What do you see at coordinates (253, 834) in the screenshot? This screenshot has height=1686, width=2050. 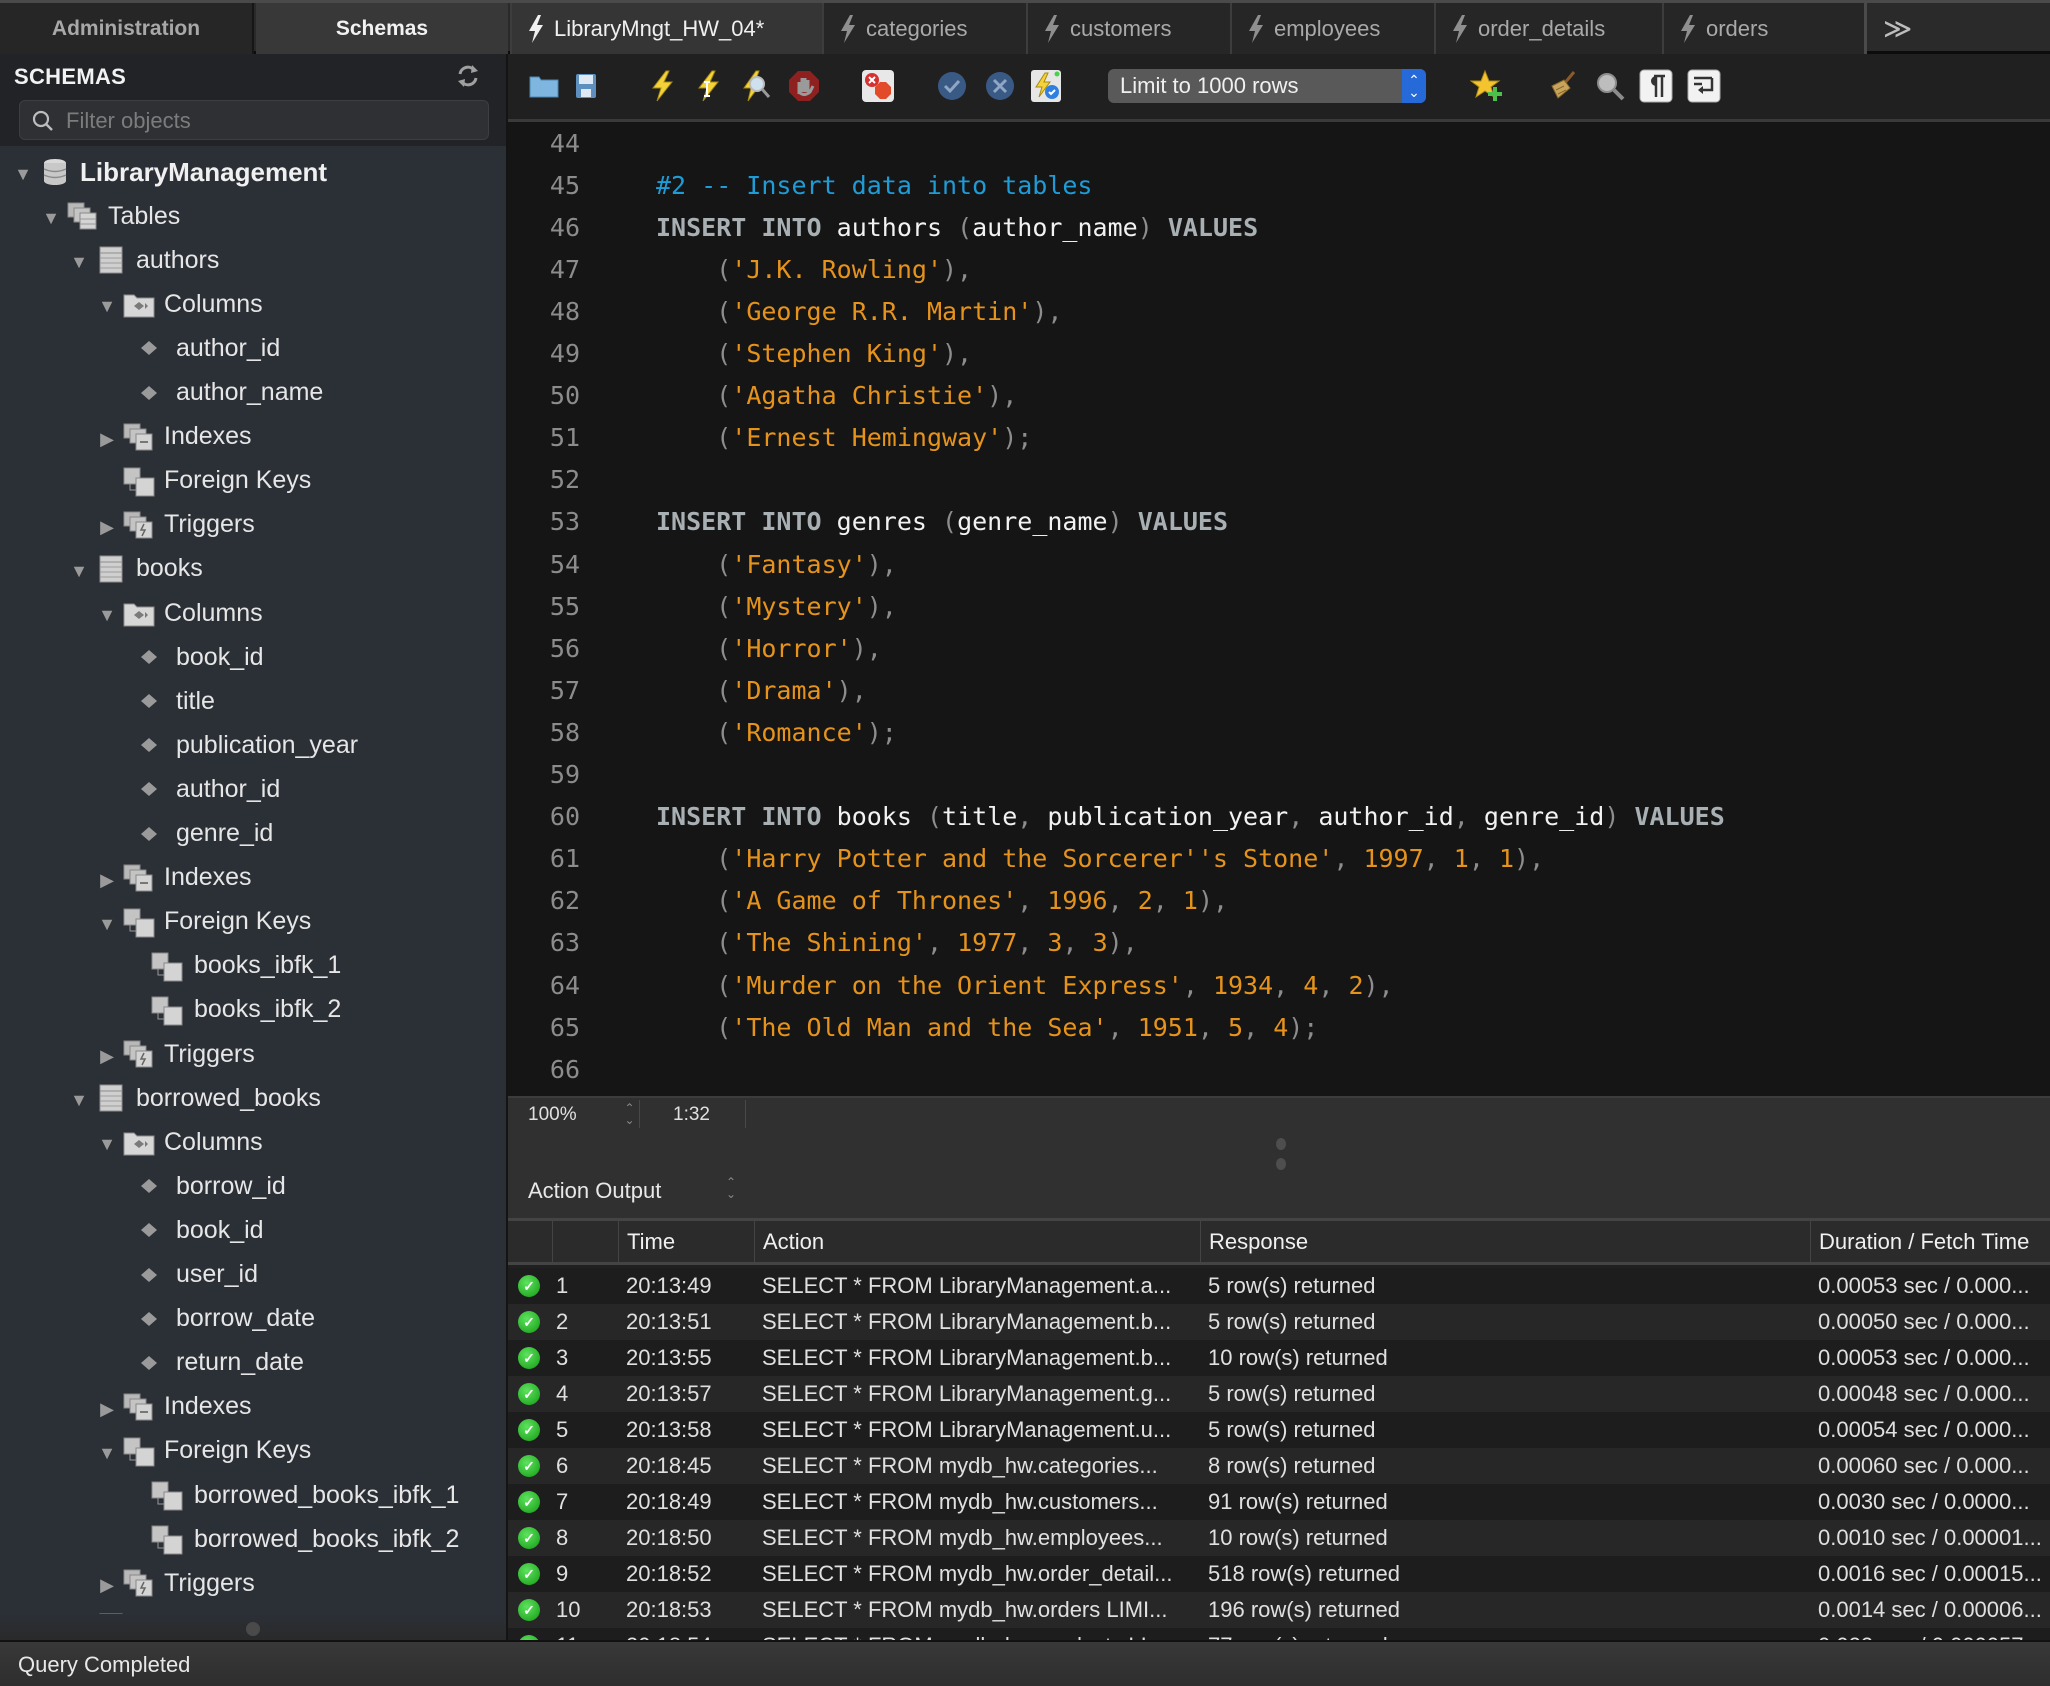 I see `tree-node-column: genre_id` at bounding box center [253, 834].